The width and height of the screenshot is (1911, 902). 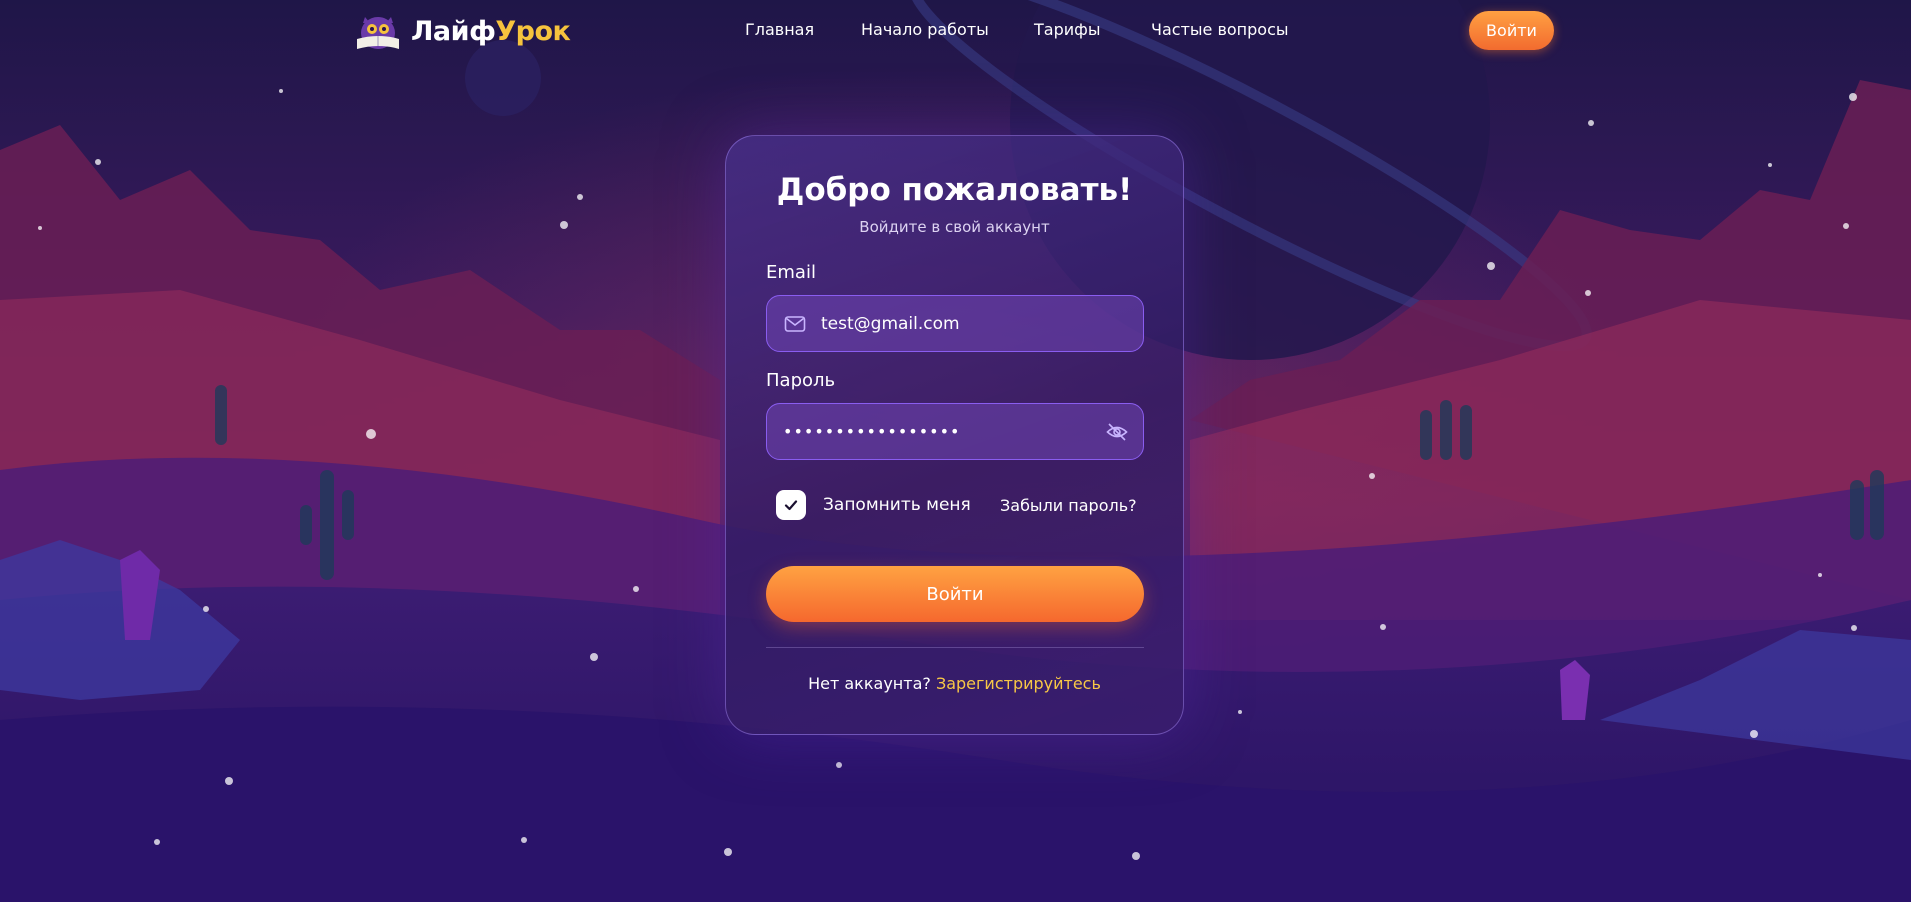 I want to click on password-label: Пароль, so click(x=801, y=380).